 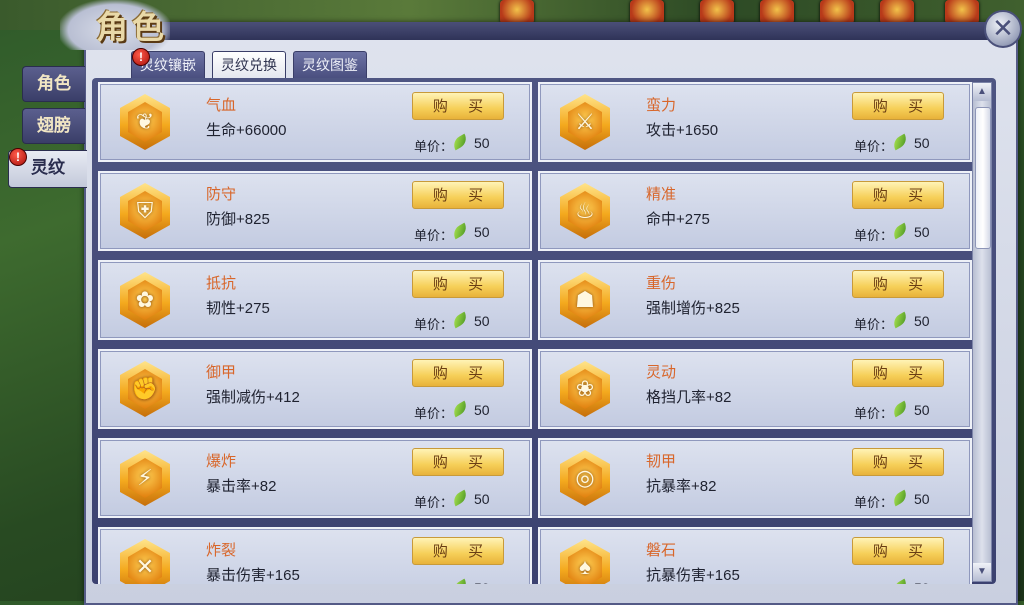 I want to click on tab-rune-codex: 灵纹图鉴, so click(x=330, y=65).